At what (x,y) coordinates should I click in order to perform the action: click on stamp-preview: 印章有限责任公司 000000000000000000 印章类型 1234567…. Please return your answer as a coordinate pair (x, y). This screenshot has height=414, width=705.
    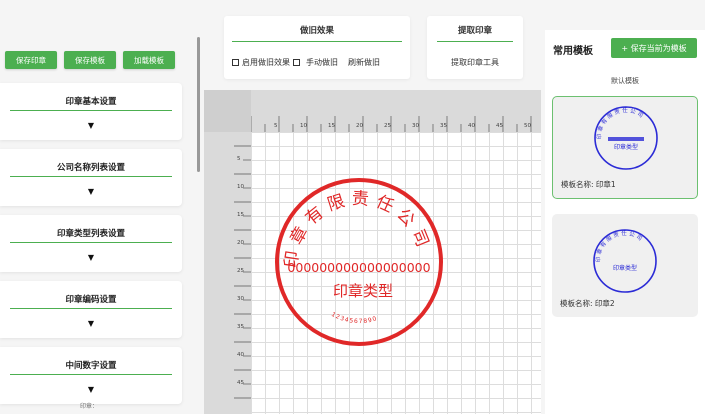
    Looking at the image, I should click on (359, 262).